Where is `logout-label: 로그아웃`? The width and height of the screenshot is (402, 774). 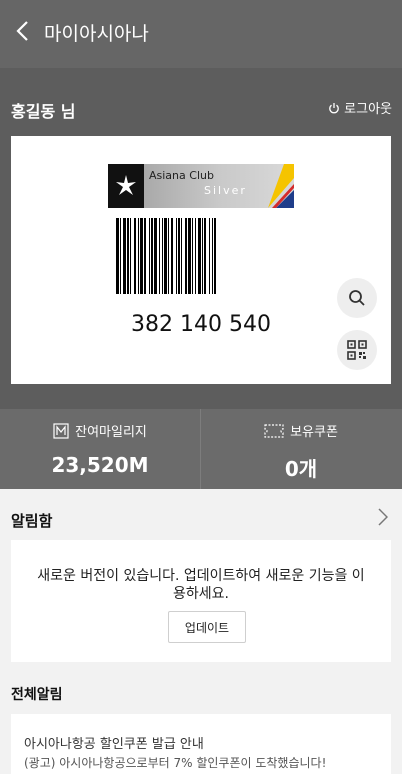
logout-label: 로그아웃 is located at coordinates (368, 109).